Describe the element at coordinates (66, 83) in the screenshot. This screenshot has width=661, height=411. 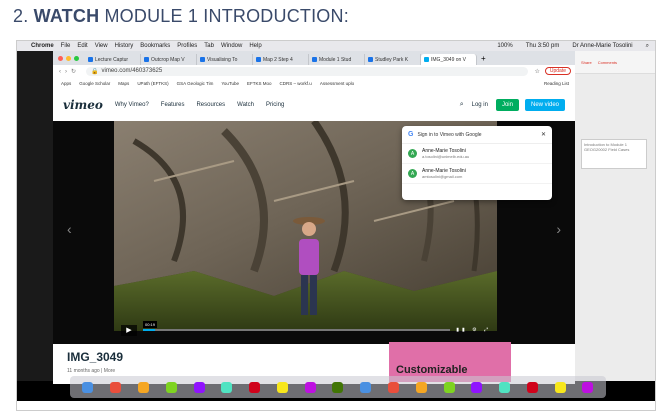
I see `bookmark-item: Apps` at that location.